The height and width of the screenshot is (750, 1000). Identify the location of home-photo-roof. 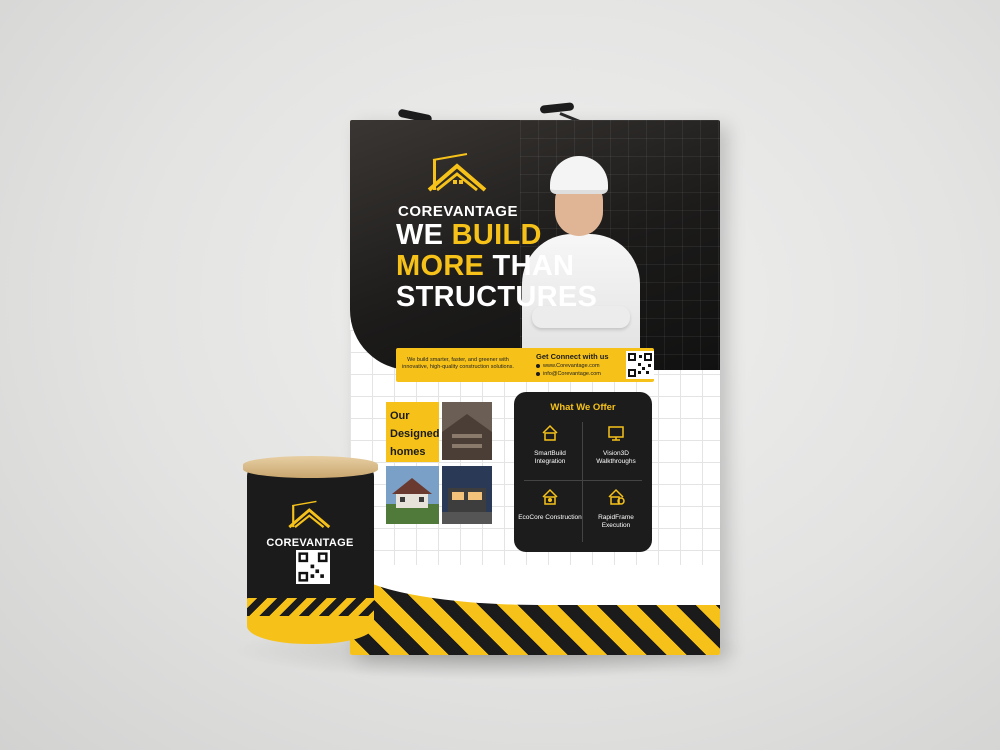
(467, 431).